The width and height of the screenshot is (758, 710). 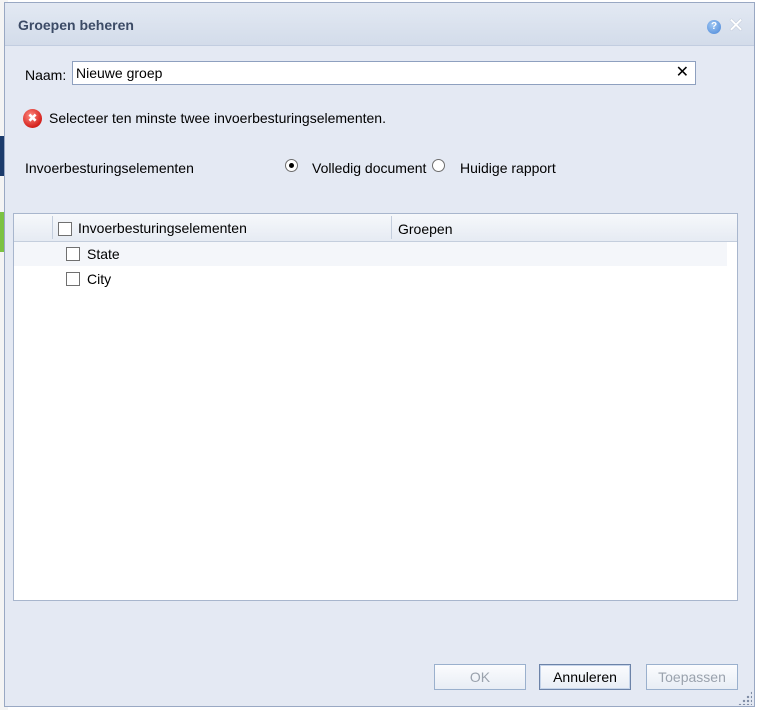 I want to click on column-header-controls: Invoerbesturingselementen, so click(x=162, y=228).